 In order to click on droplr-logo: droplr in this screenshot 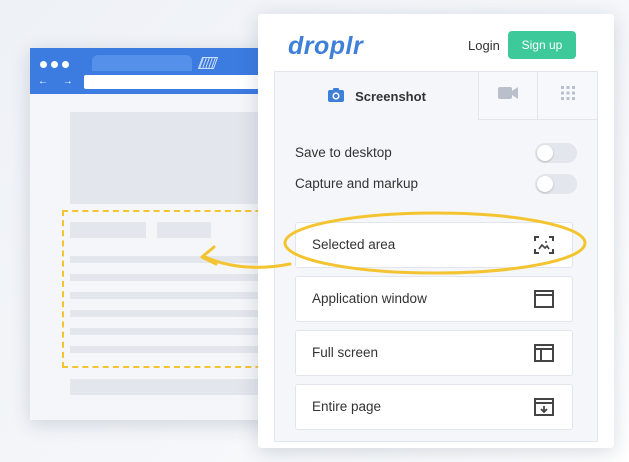, I will do `click(326, 46)`.